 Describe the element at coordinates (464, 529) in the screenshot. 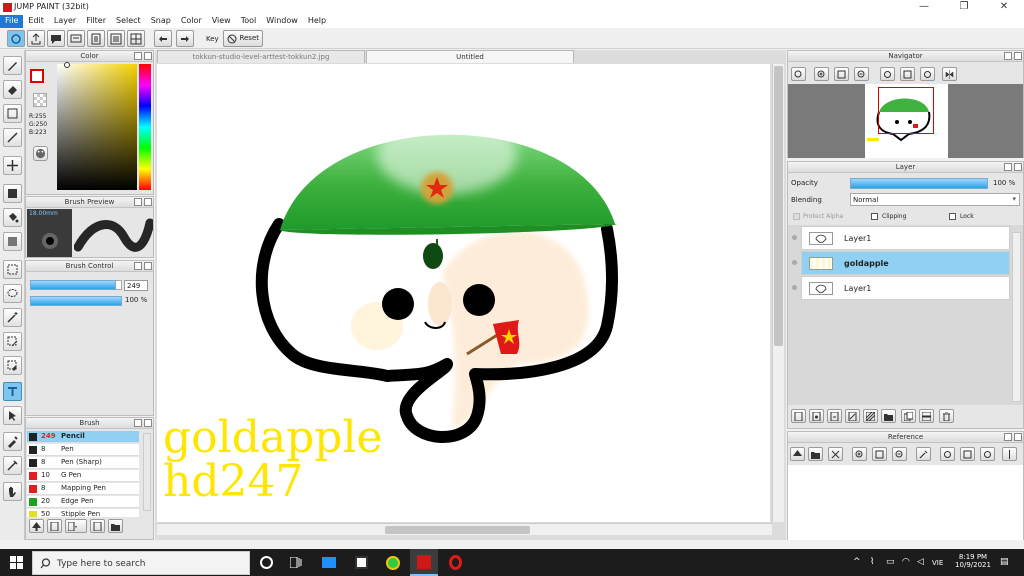

I see `canvas-horizontal-scrollbar` at that location.